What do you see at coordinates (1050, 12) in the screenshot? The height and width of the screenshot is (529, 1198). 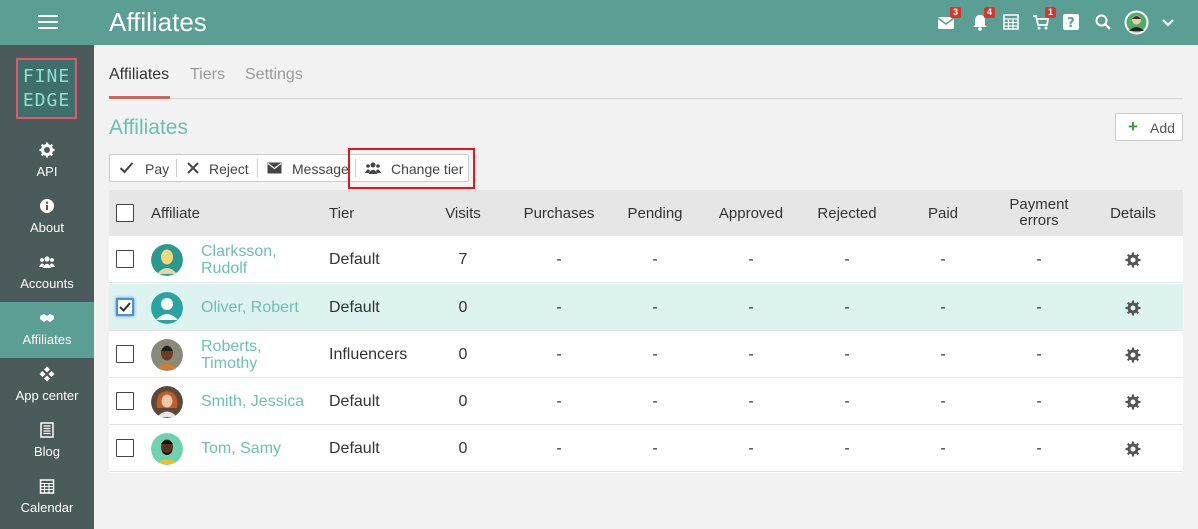 I see `cart-badge: 1` at bounding box center [1050, 12].